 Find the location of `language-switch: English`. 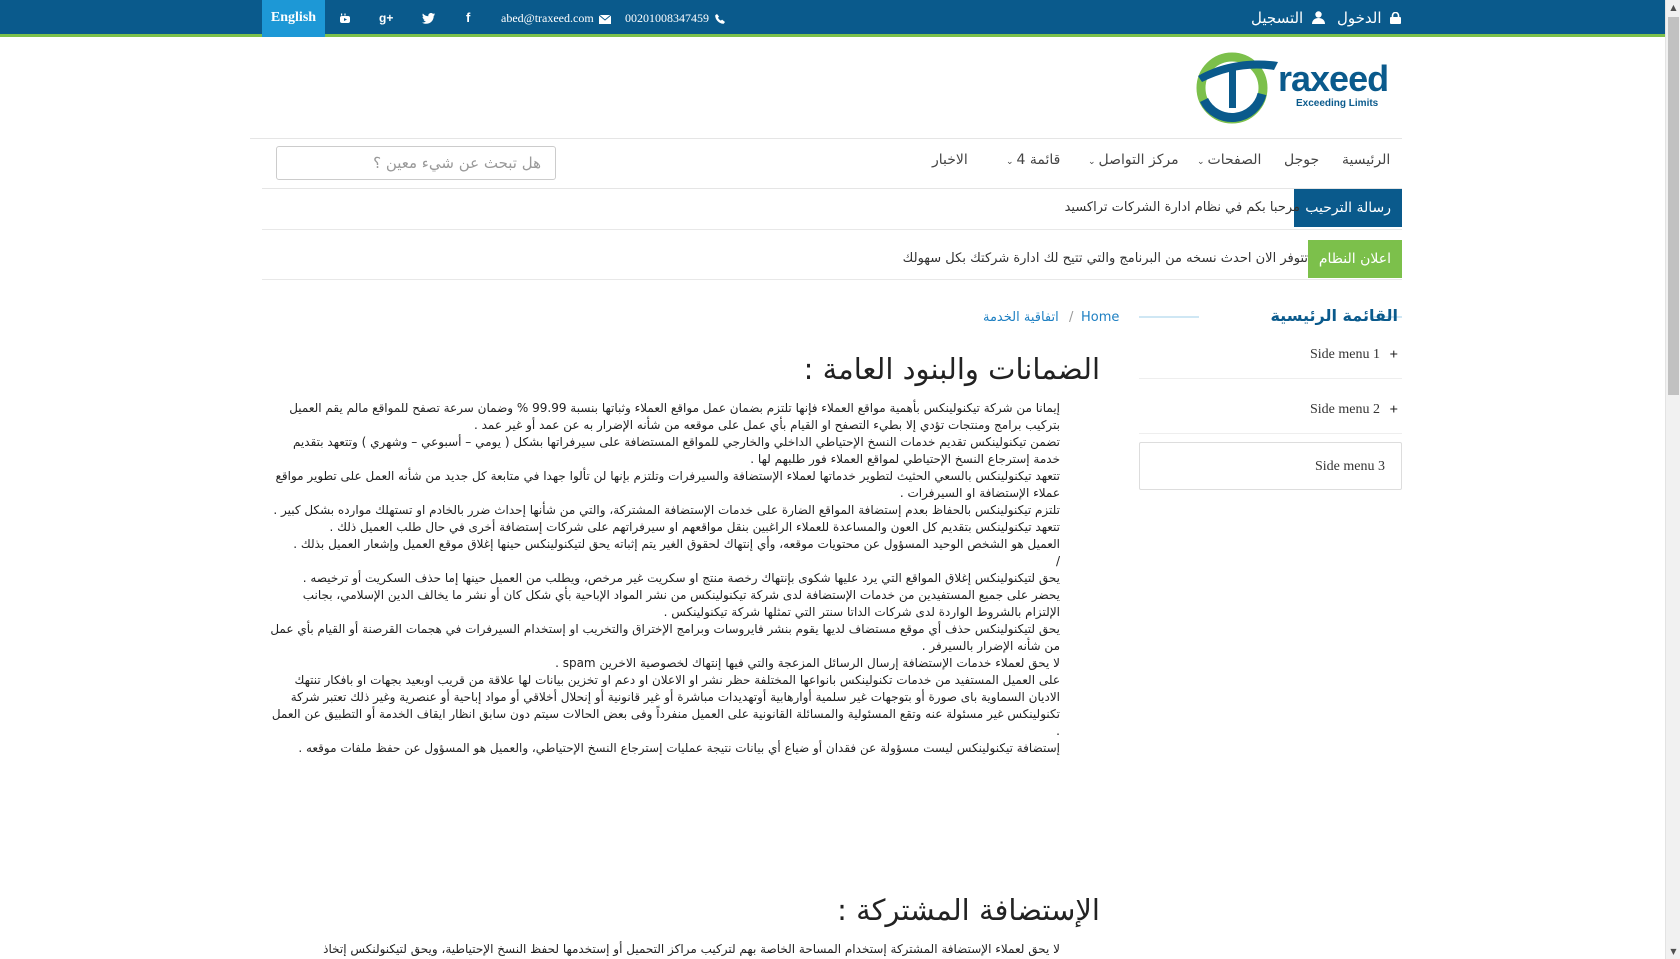

language-switch: English is located at coordinates (293, 18).